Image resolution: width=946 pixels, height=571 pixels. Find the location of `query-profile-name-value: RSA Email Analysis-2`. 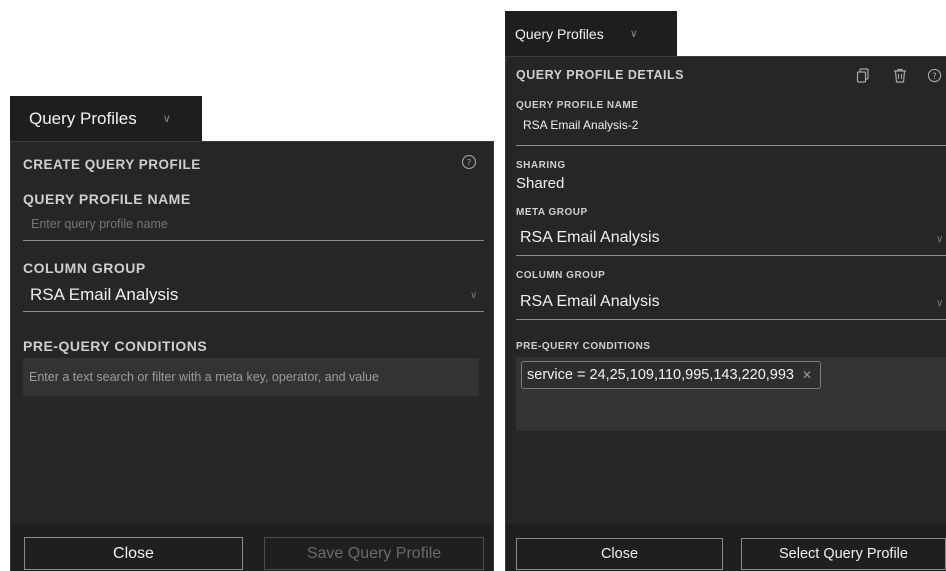

query-profile-name-value: RSA Email Analysis-2 is located at coordinates (580, 125).